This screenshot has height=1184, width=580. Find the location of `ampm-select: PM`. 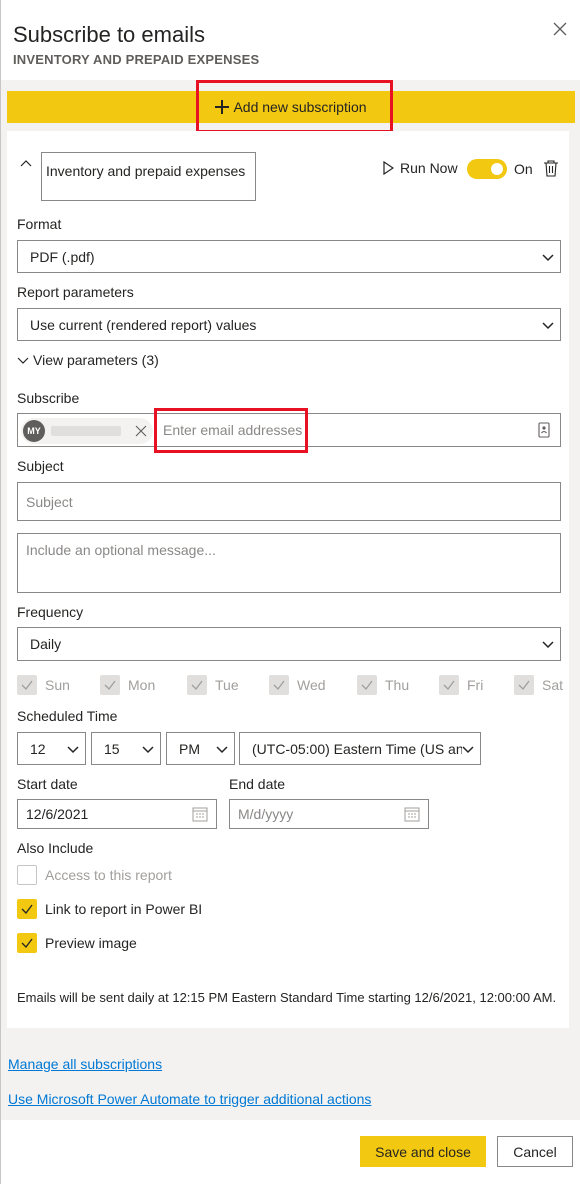

ampm-select: PM is located at coordinates (200, 748).